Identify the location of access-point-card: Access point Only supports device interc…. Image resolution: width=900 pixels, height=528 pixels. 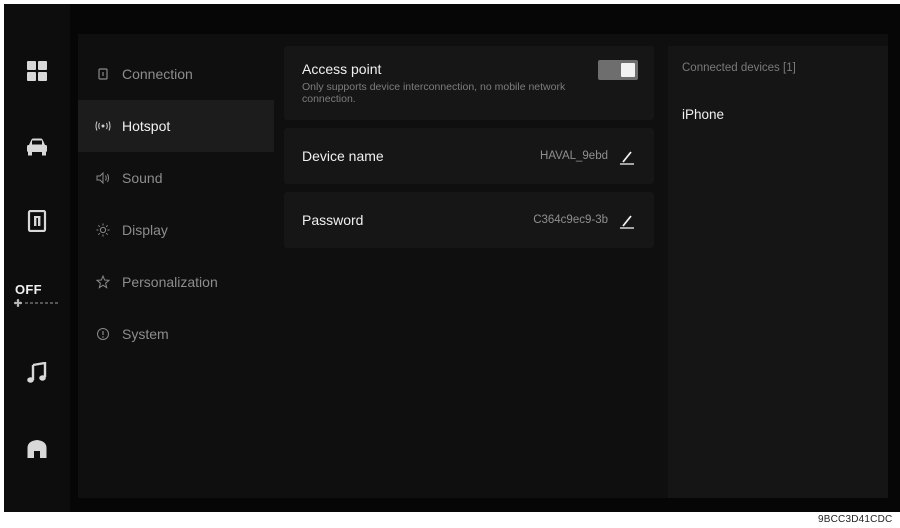
(469, 83).